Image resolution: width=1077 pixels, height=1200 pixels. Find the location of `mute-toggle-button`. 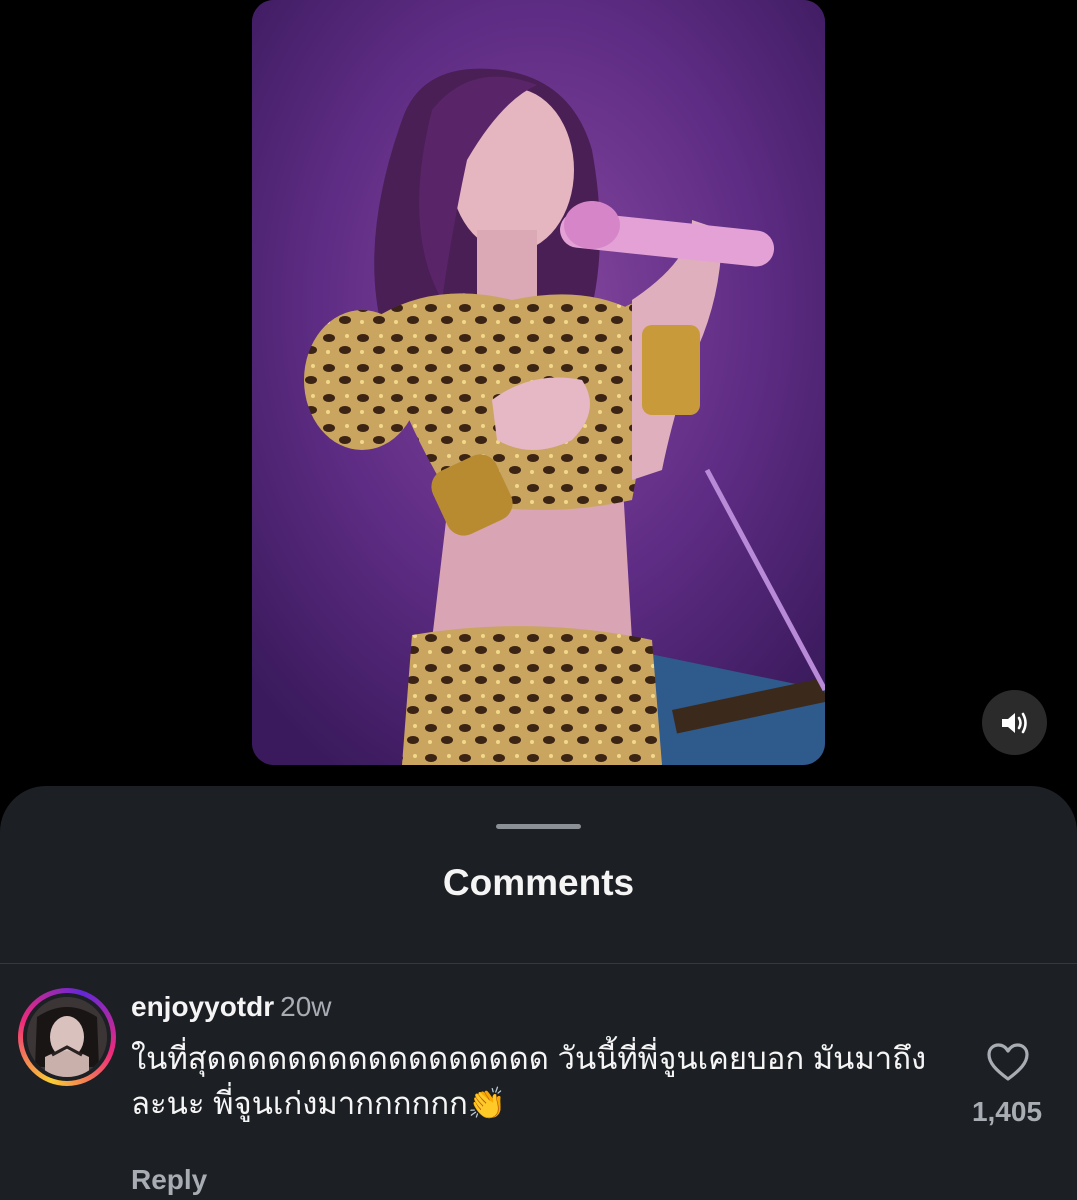

mute-toggle-button is located at coordinates (1014, 722).